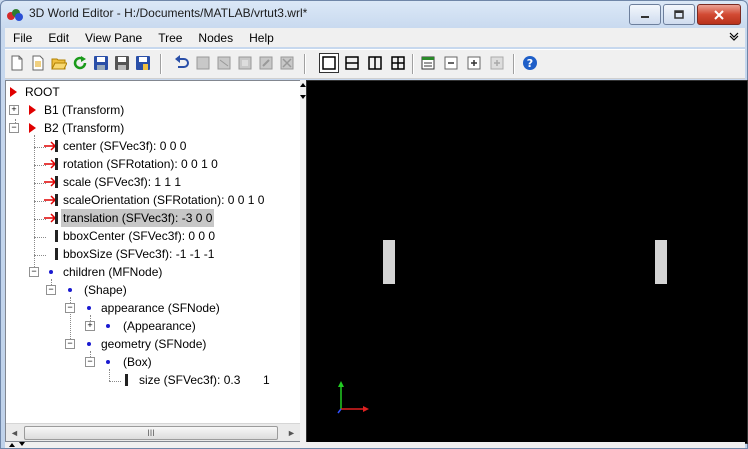 Image resolution: width=748 pixels, height=449 pixels. I want to click on split-horizontal-button, so click(352, 63).